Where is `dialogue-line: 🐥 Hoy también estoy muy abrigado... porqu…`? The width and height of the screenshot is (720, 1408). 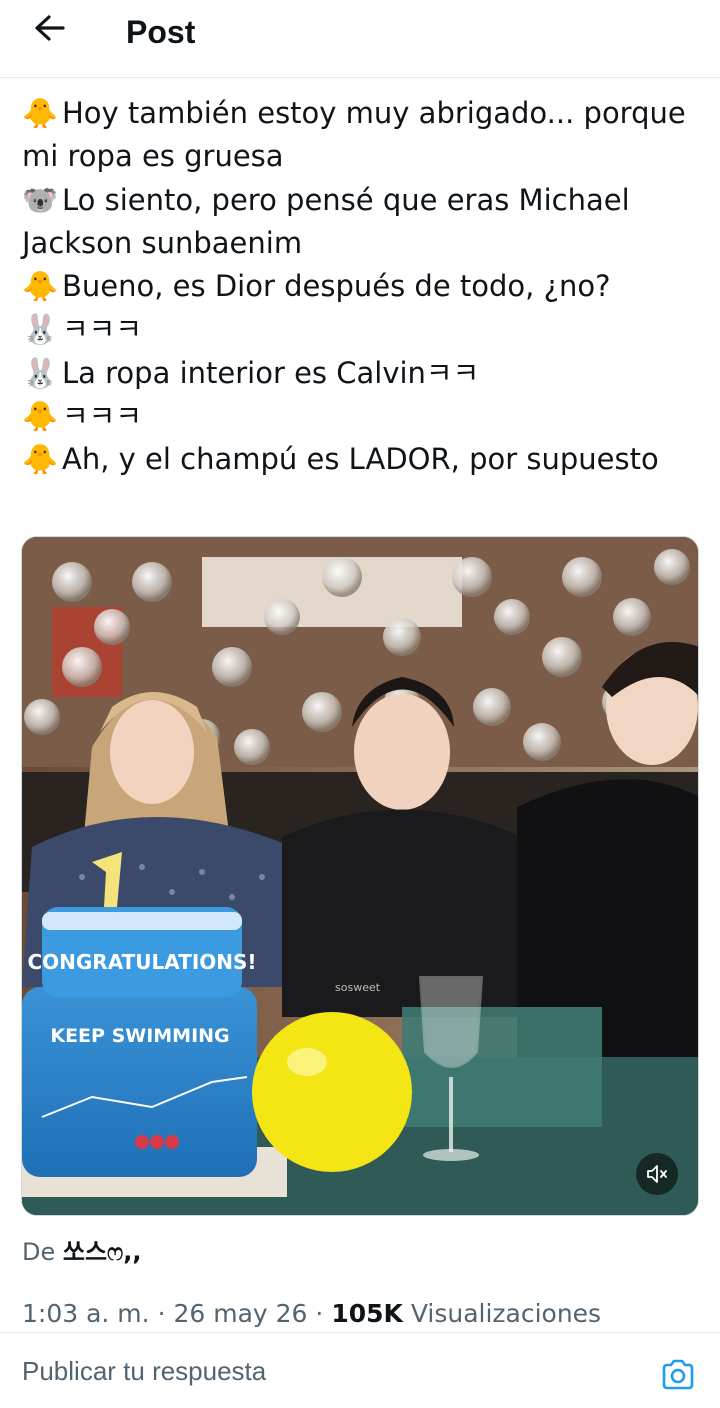 dialogue-line: 🐥 Hoy también estoy muy abrigado... porqu… is located at coordinates (362, 135).